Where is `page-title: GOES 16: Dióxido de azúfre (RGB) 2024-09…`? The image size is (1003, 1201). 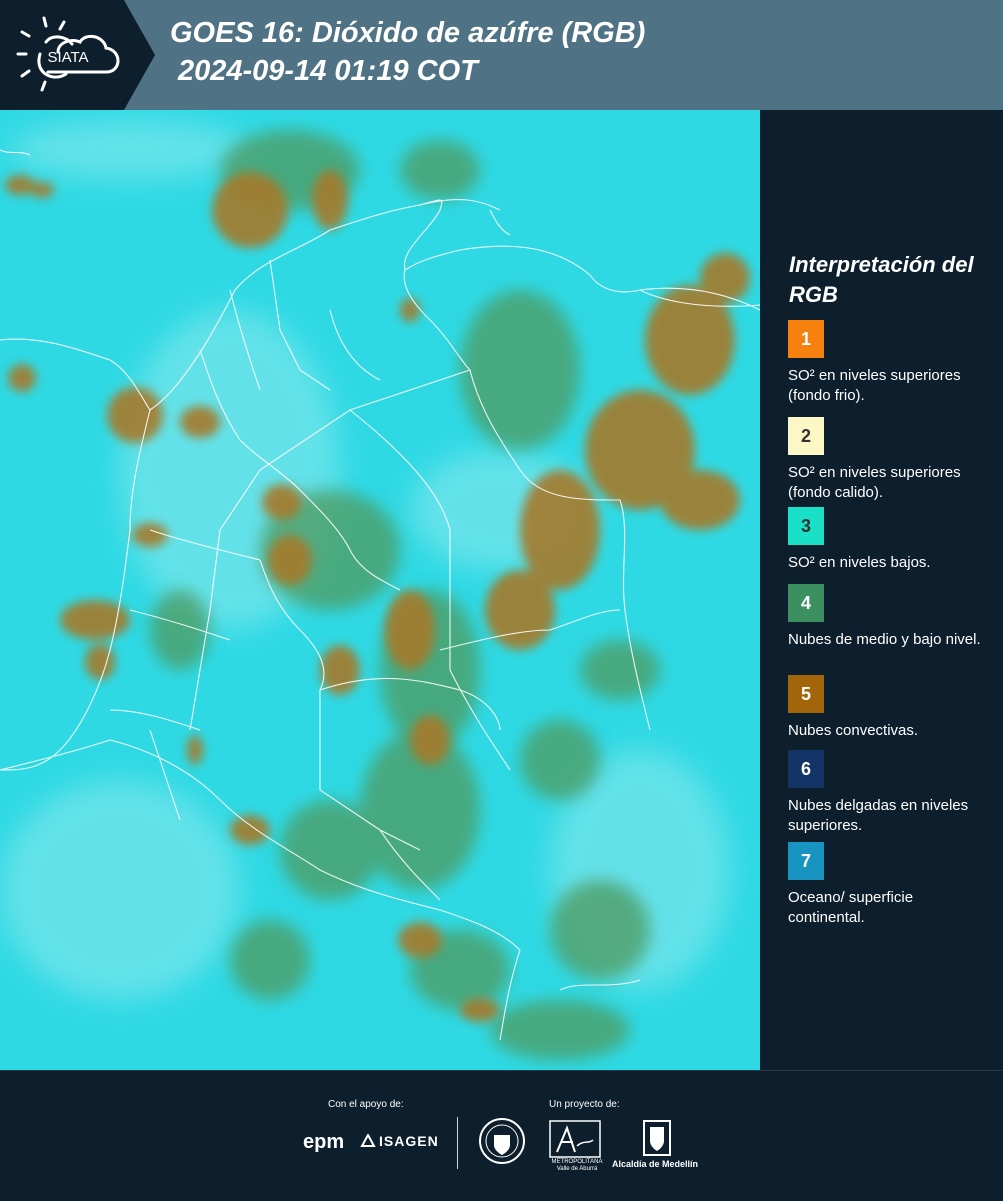 page-title: GOES 16: Dióxido de azúfre (RGB) 2024-09… is located at coordinates (407, 52).